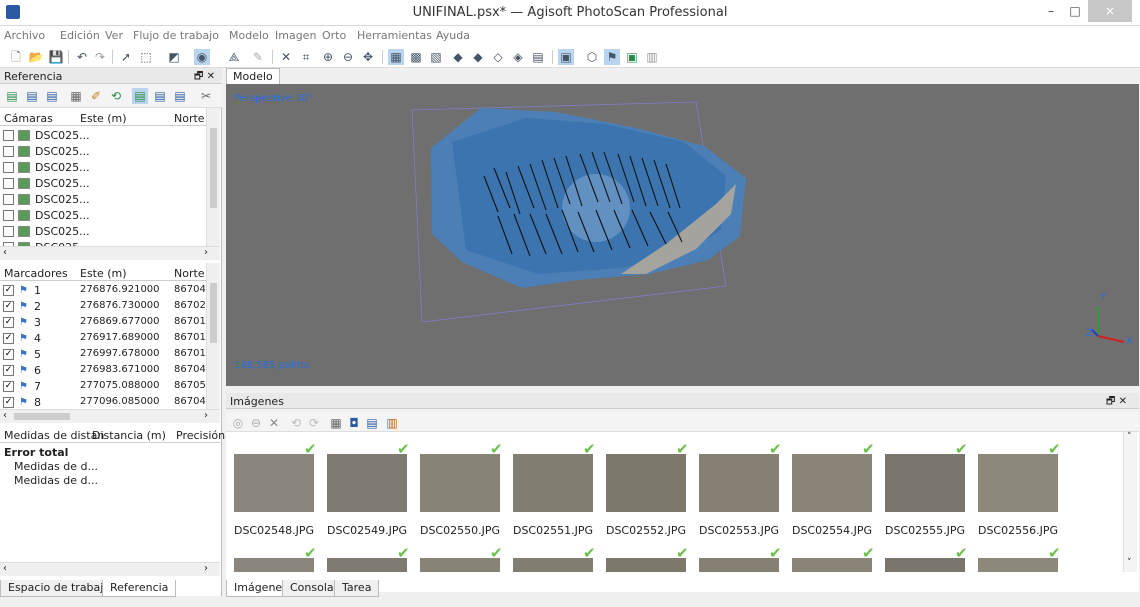 Image resolution: width=1140 pixels, height=607 pixels. I want to click on redo-icon: ↷, so click(100, 57).